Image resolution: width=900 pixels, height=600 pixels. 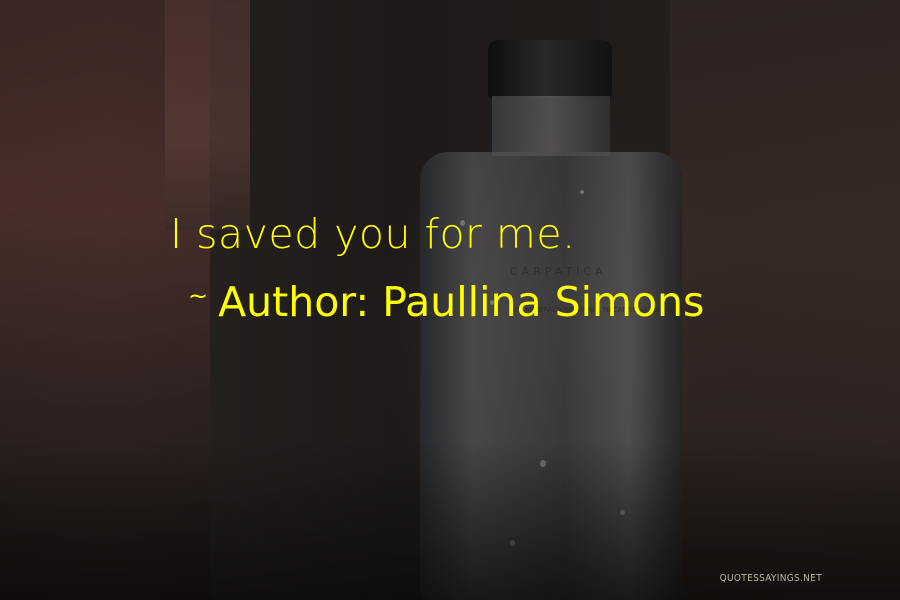 What do you see at coordinates (770, 578) in the screenshot?
I see `site-watermark: QUOTESSAYINGS.NET` at bounding box center [770, 578].